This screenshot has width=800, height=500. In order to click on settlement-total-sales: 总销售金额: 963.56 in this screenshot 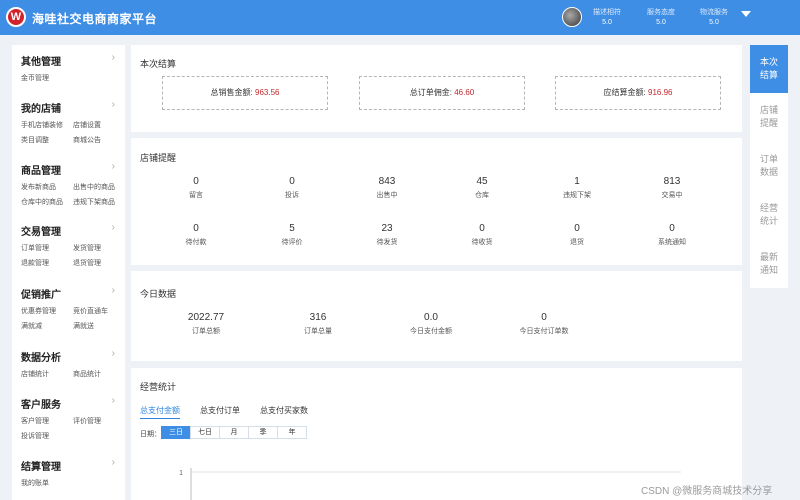, I will do `click(245, 93)`.